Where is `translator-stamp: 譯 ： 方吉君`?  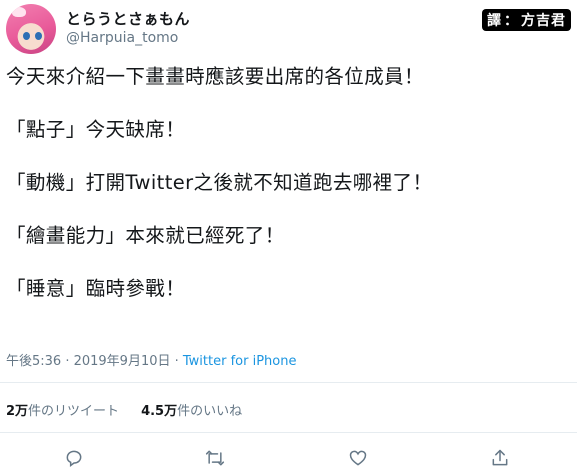 translator-stamp: 譯 ： 方吉君 is located at coordinates (526, 20).